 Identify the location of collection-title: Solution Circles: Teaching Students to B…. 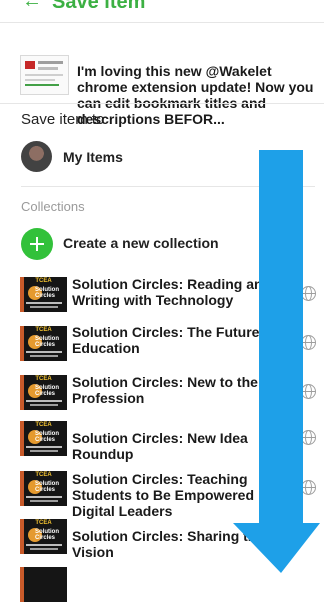
(163, 495).